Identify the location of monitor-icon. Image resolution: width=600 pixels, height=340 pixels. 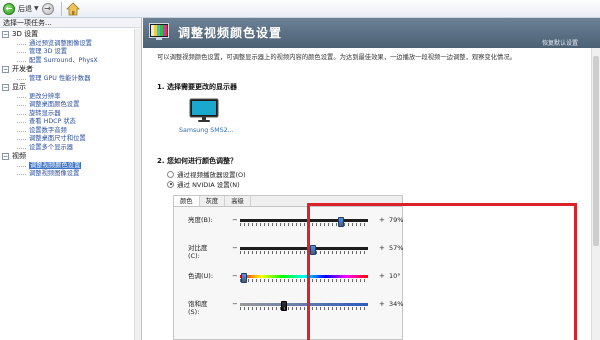
(204, 110).